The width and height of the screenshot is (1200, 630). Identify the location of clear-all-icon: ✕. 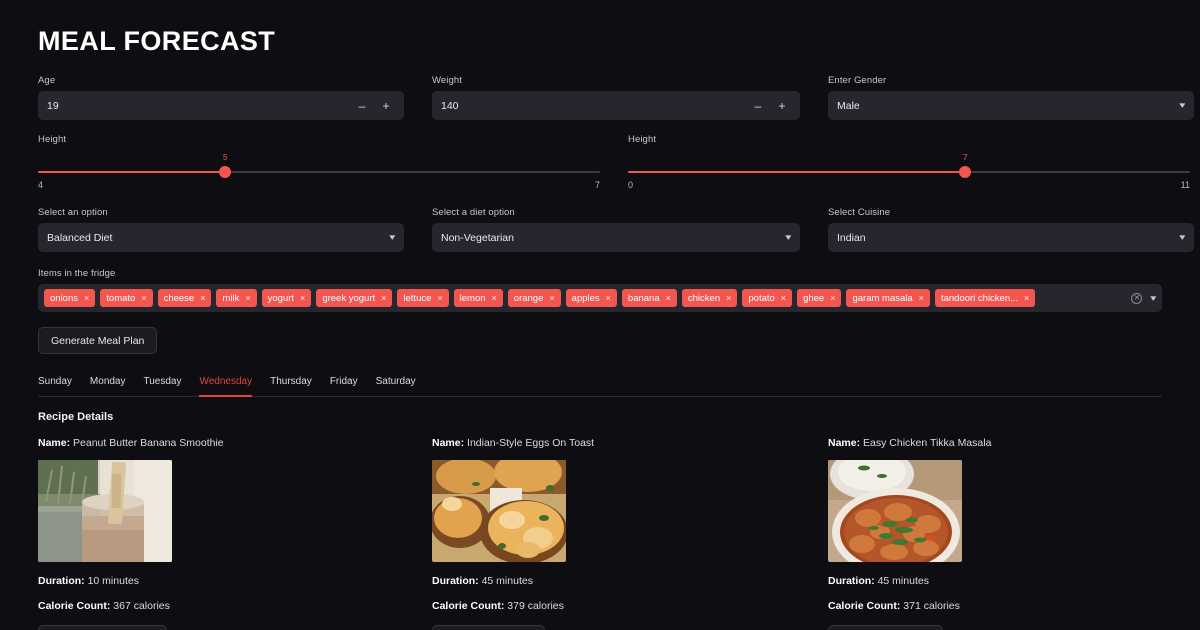
(1137, 298).